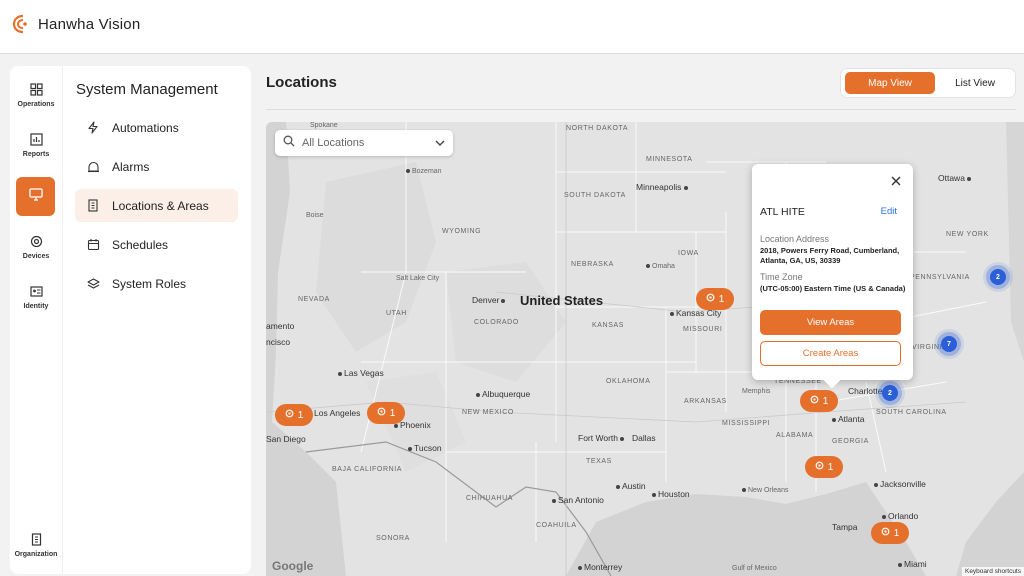 Image resolution: width=1024 pixels, height=576 pixels. Describe the element at coordinates (156, 166) in the screenshot. I see `menu-item-alarms: Alarms` at that location.